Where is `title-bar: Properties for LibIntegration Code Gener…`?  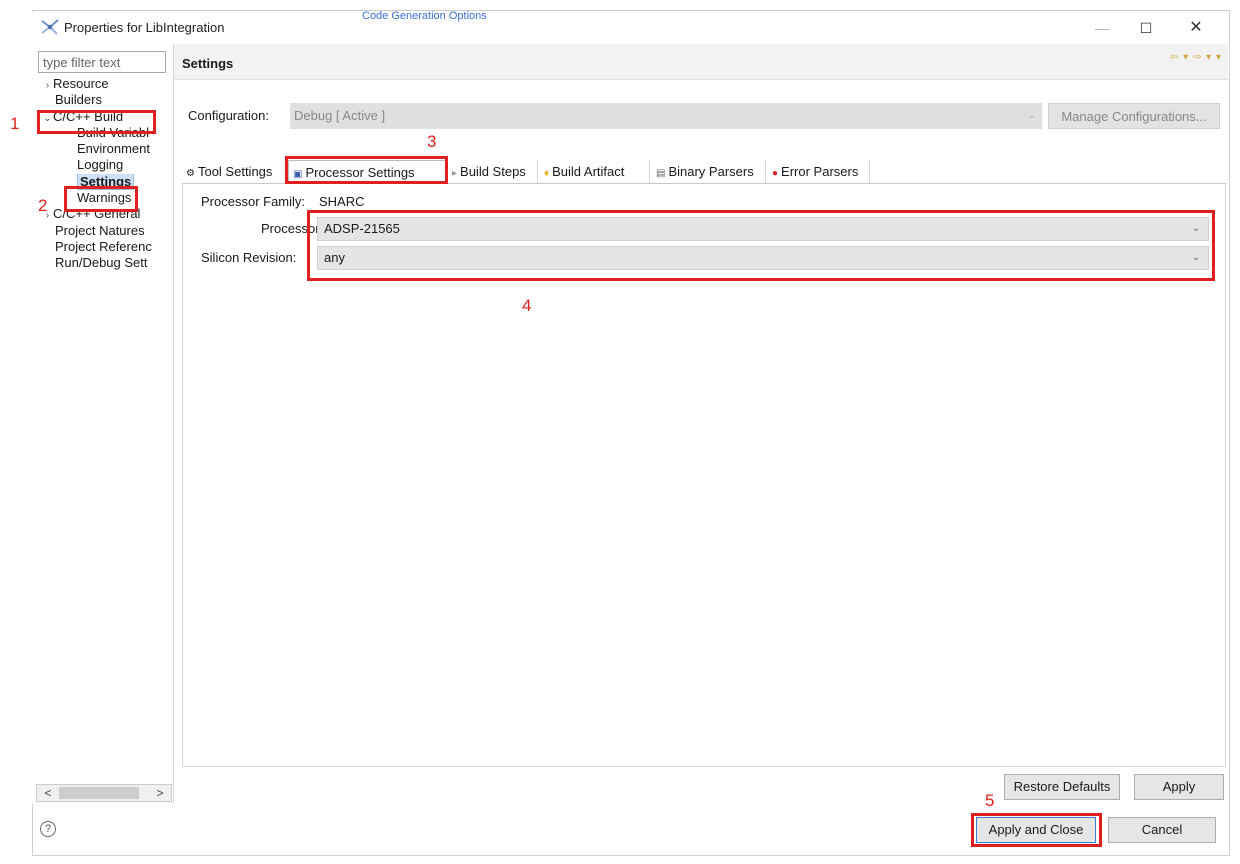
title-bar: Properties for LibIntegration Code Gener… is located at coordinates (630, 27).